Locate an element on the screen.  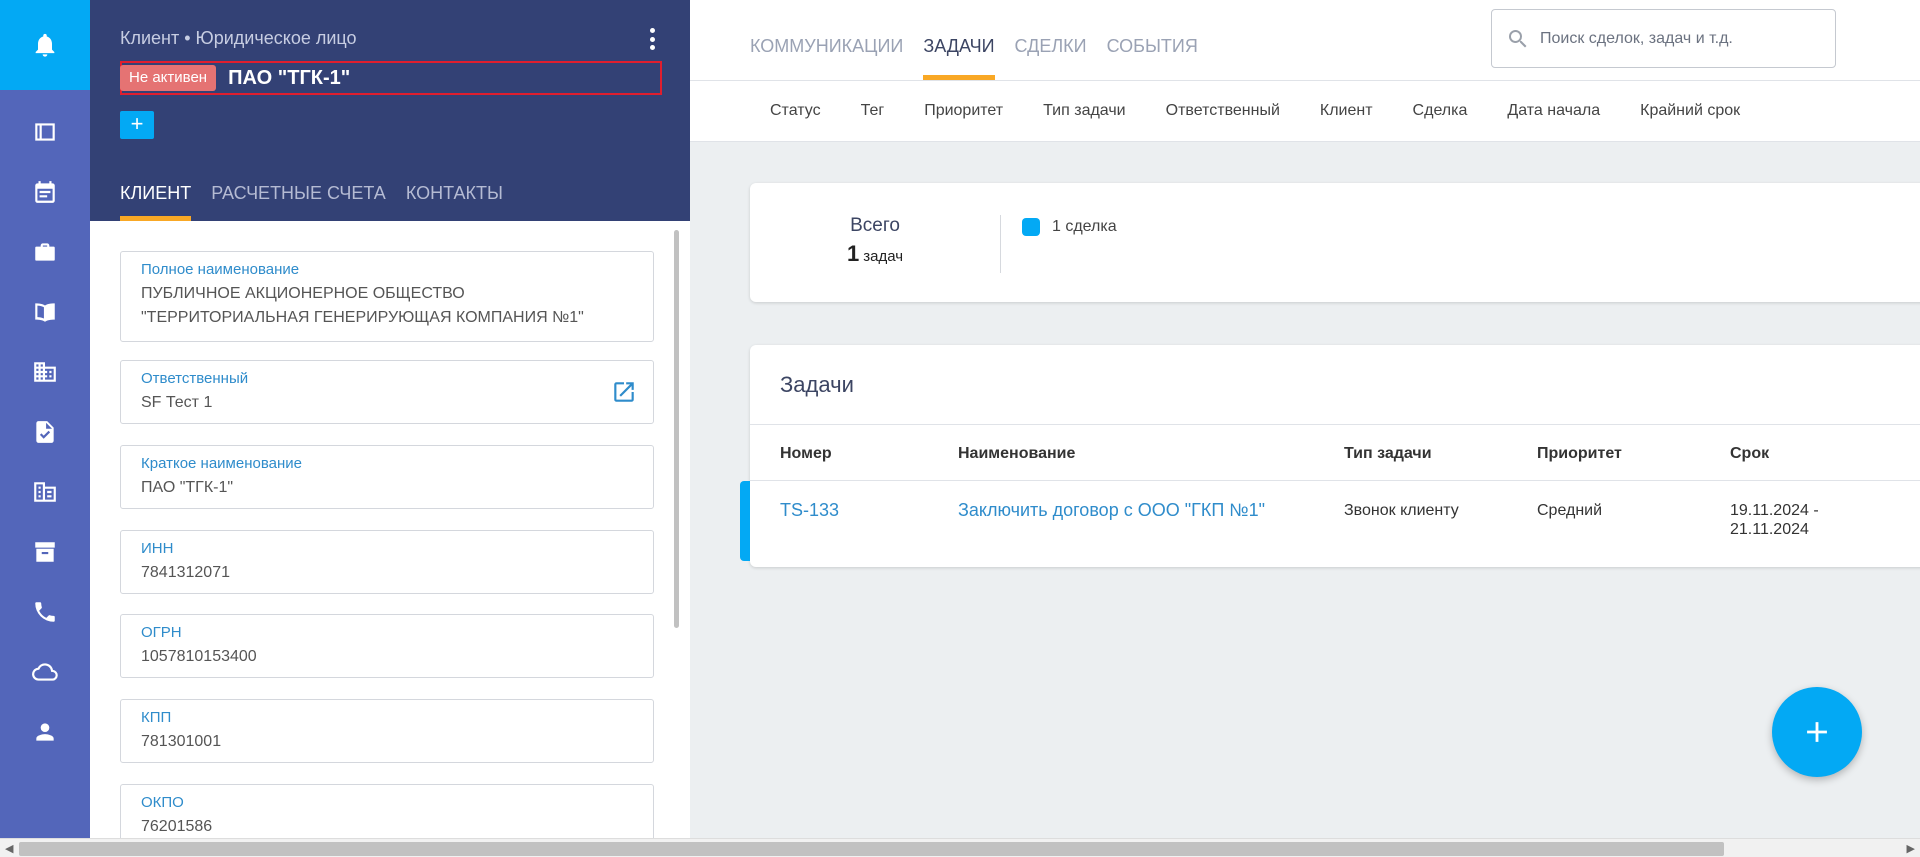
tab-contacts: КОНТАКТЫ is located at coordinates (454, 201).